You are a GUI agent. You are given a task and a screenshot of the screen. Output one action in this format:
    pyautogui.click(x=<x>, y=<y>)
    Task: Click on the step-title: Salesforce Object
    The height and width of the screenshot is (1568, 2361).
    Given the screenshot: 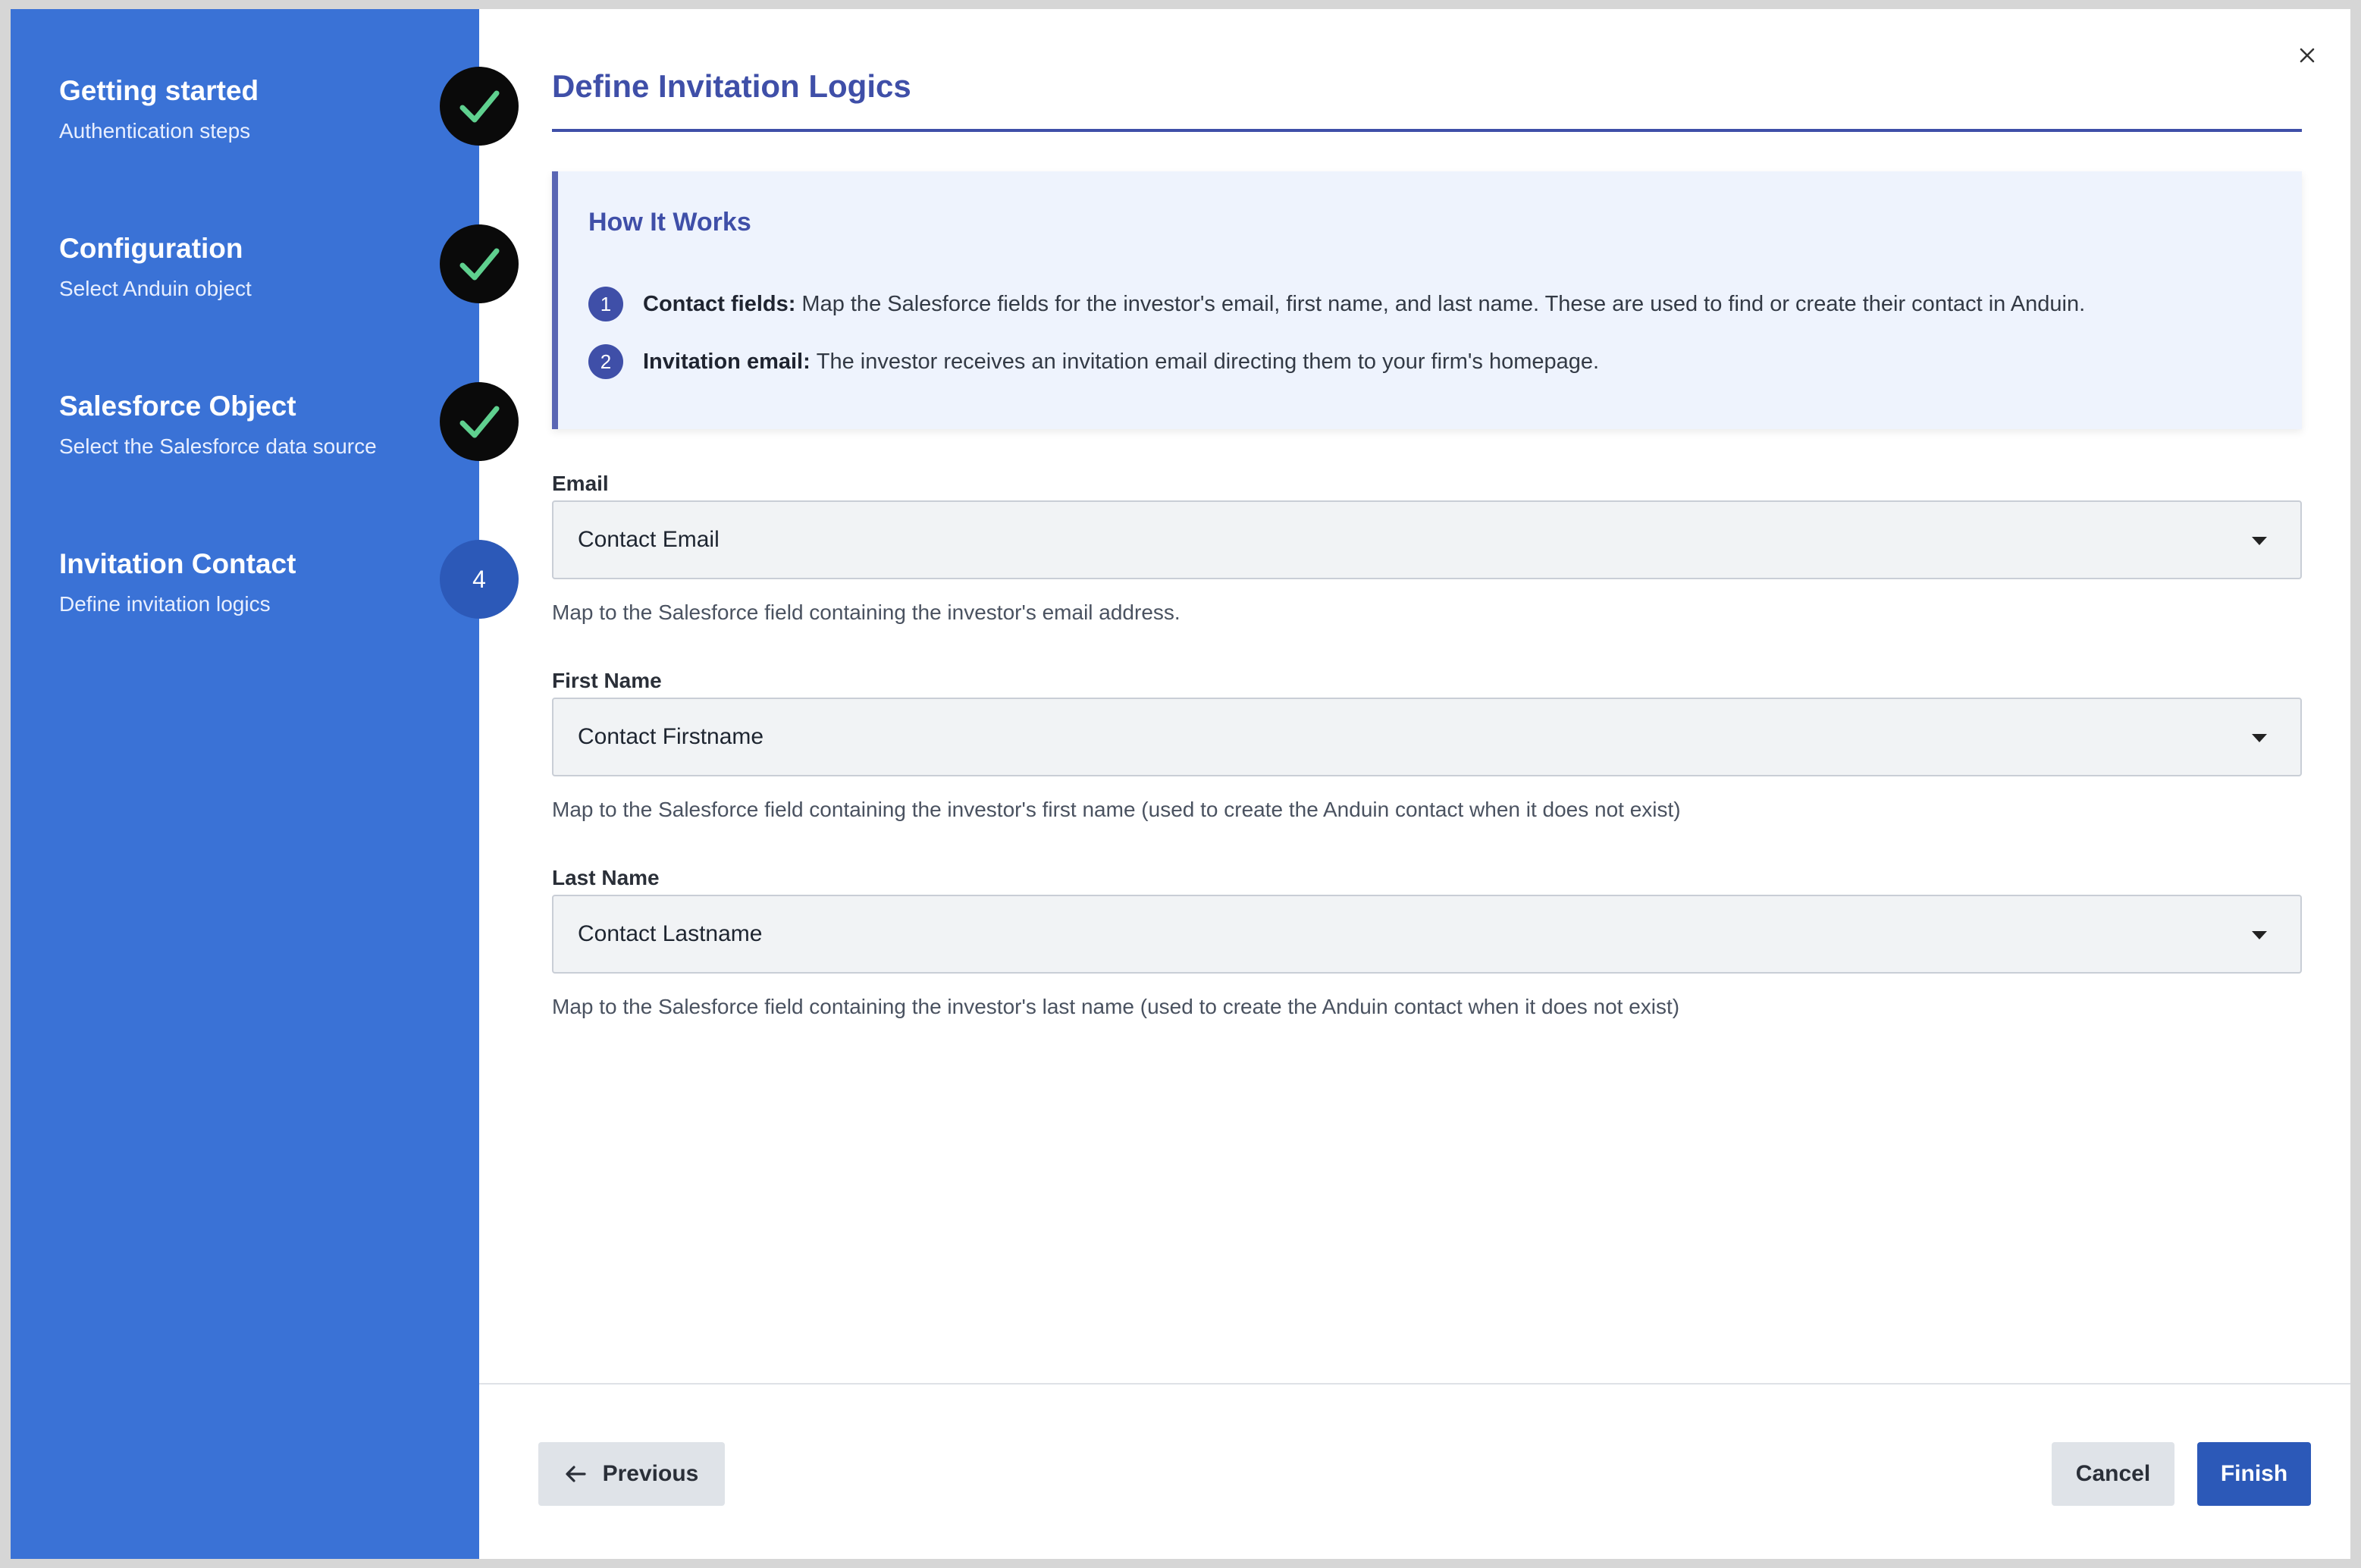 What is the action you would take?
    pyautogui.click(x=177, y=406)
    